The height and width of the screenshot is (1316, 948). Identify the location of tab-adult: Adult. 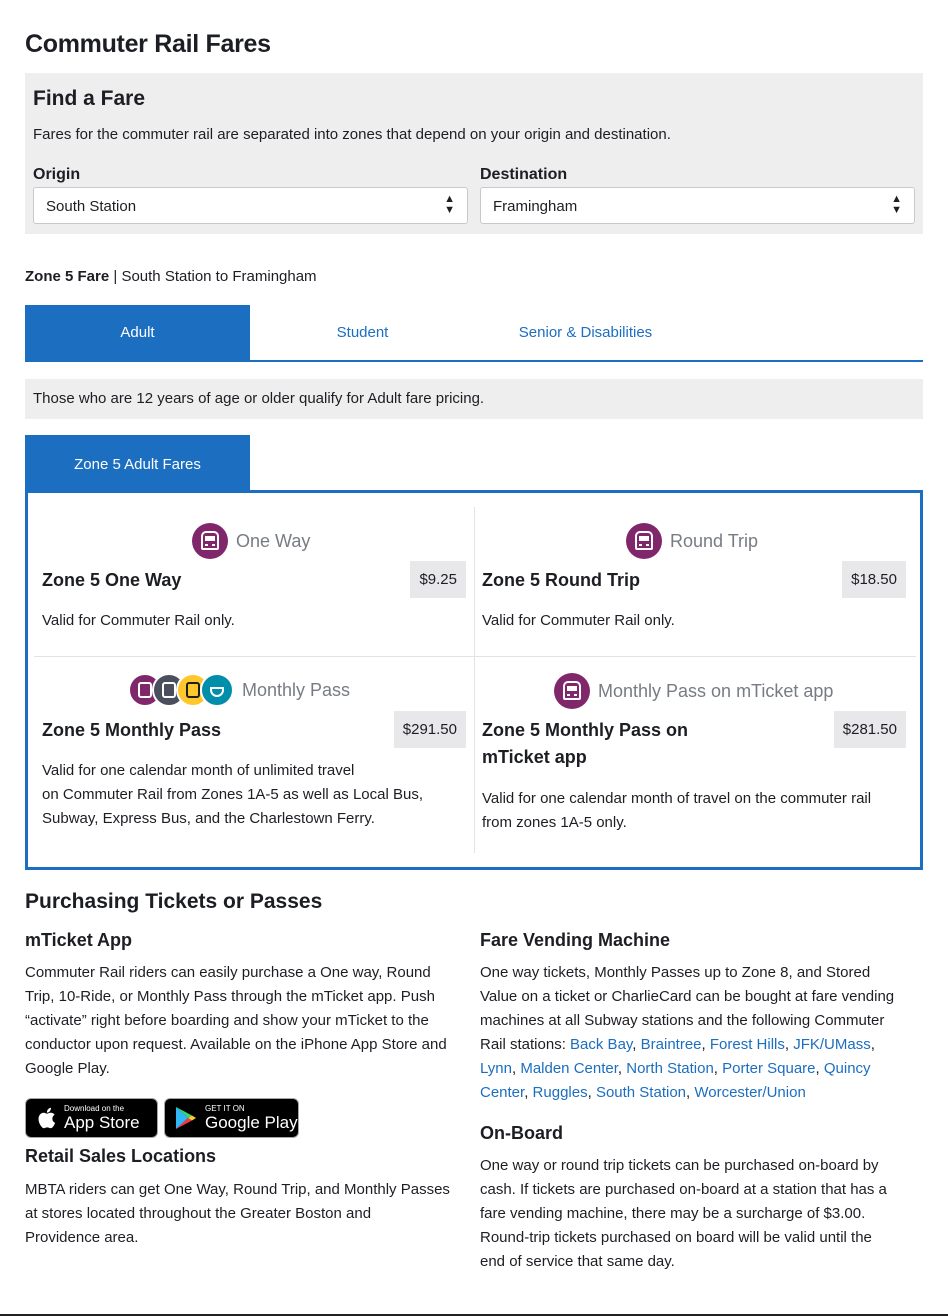
(137, 332).